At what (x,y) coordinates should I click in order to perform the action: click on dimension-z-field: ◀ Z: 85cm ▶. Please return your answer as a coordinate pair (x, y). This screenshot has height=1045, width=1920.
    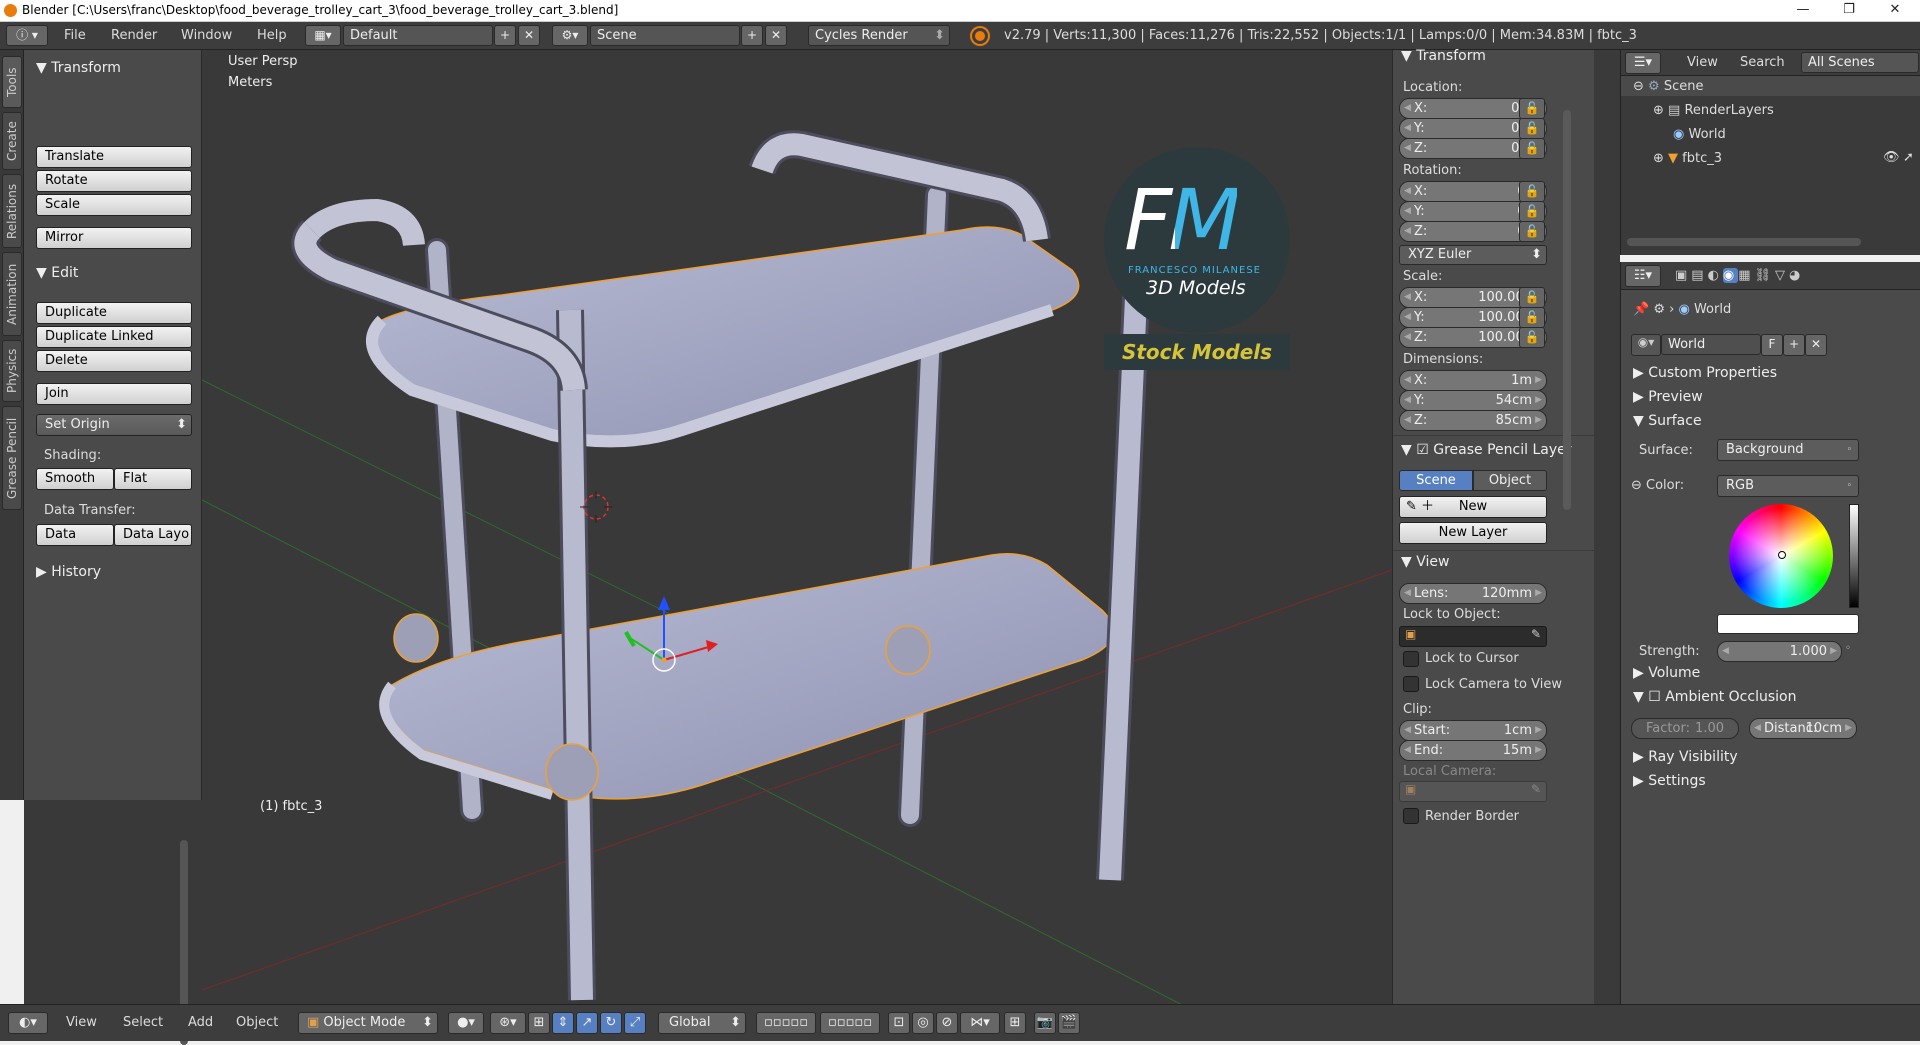
    Looking at the image, I should click on (1473, 420).